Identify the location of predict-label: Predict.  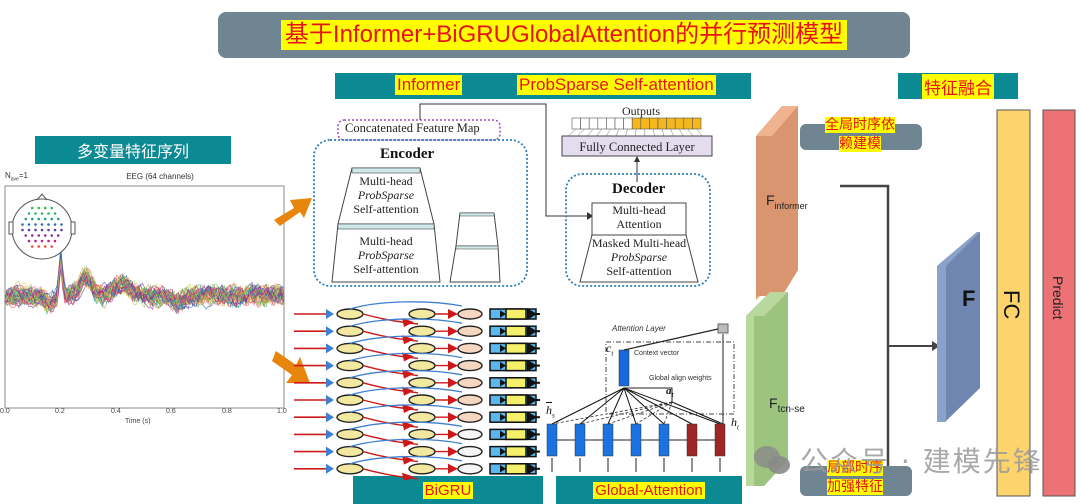
(1058, 298).